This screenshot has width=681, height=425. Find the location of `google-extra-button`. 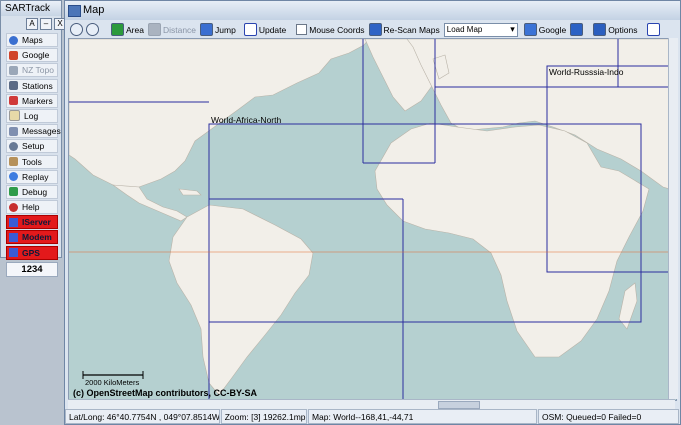

google-extra-button is located at coordinates (577, 29).